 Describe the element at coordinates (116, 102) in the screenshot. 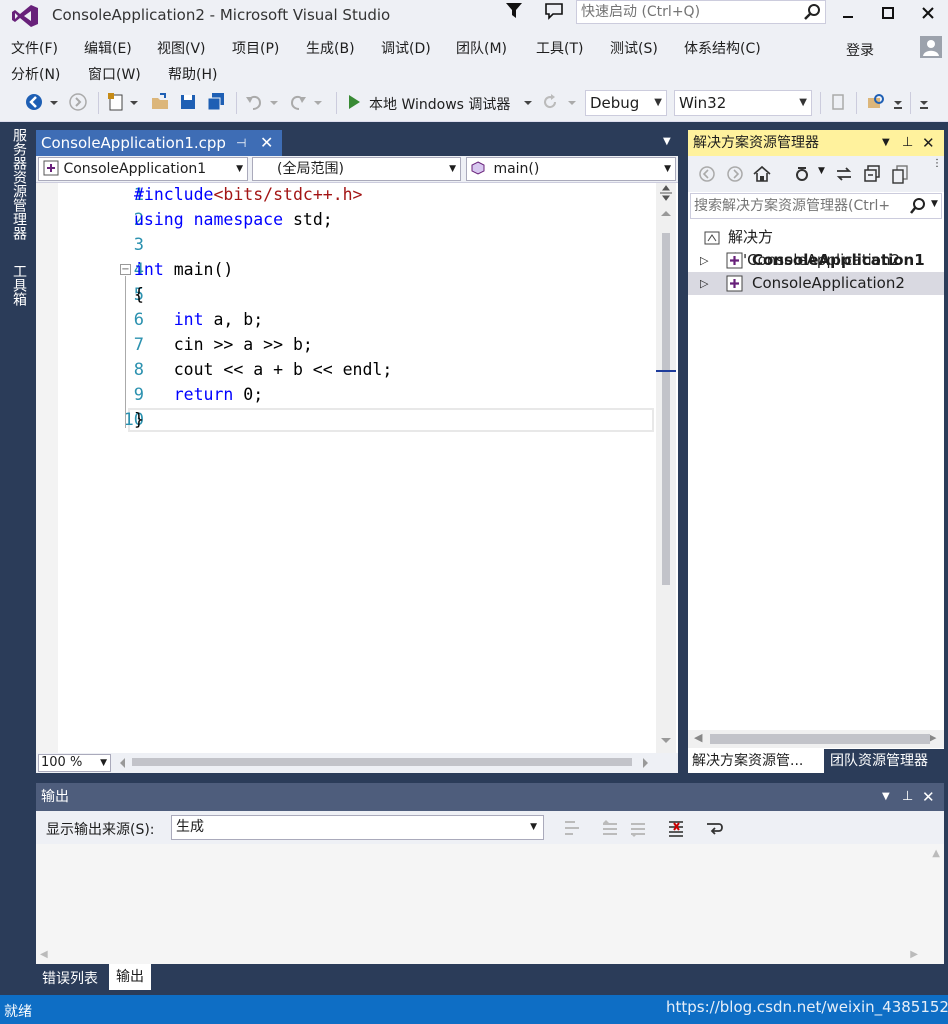

I see `new-project-icon` at that location.